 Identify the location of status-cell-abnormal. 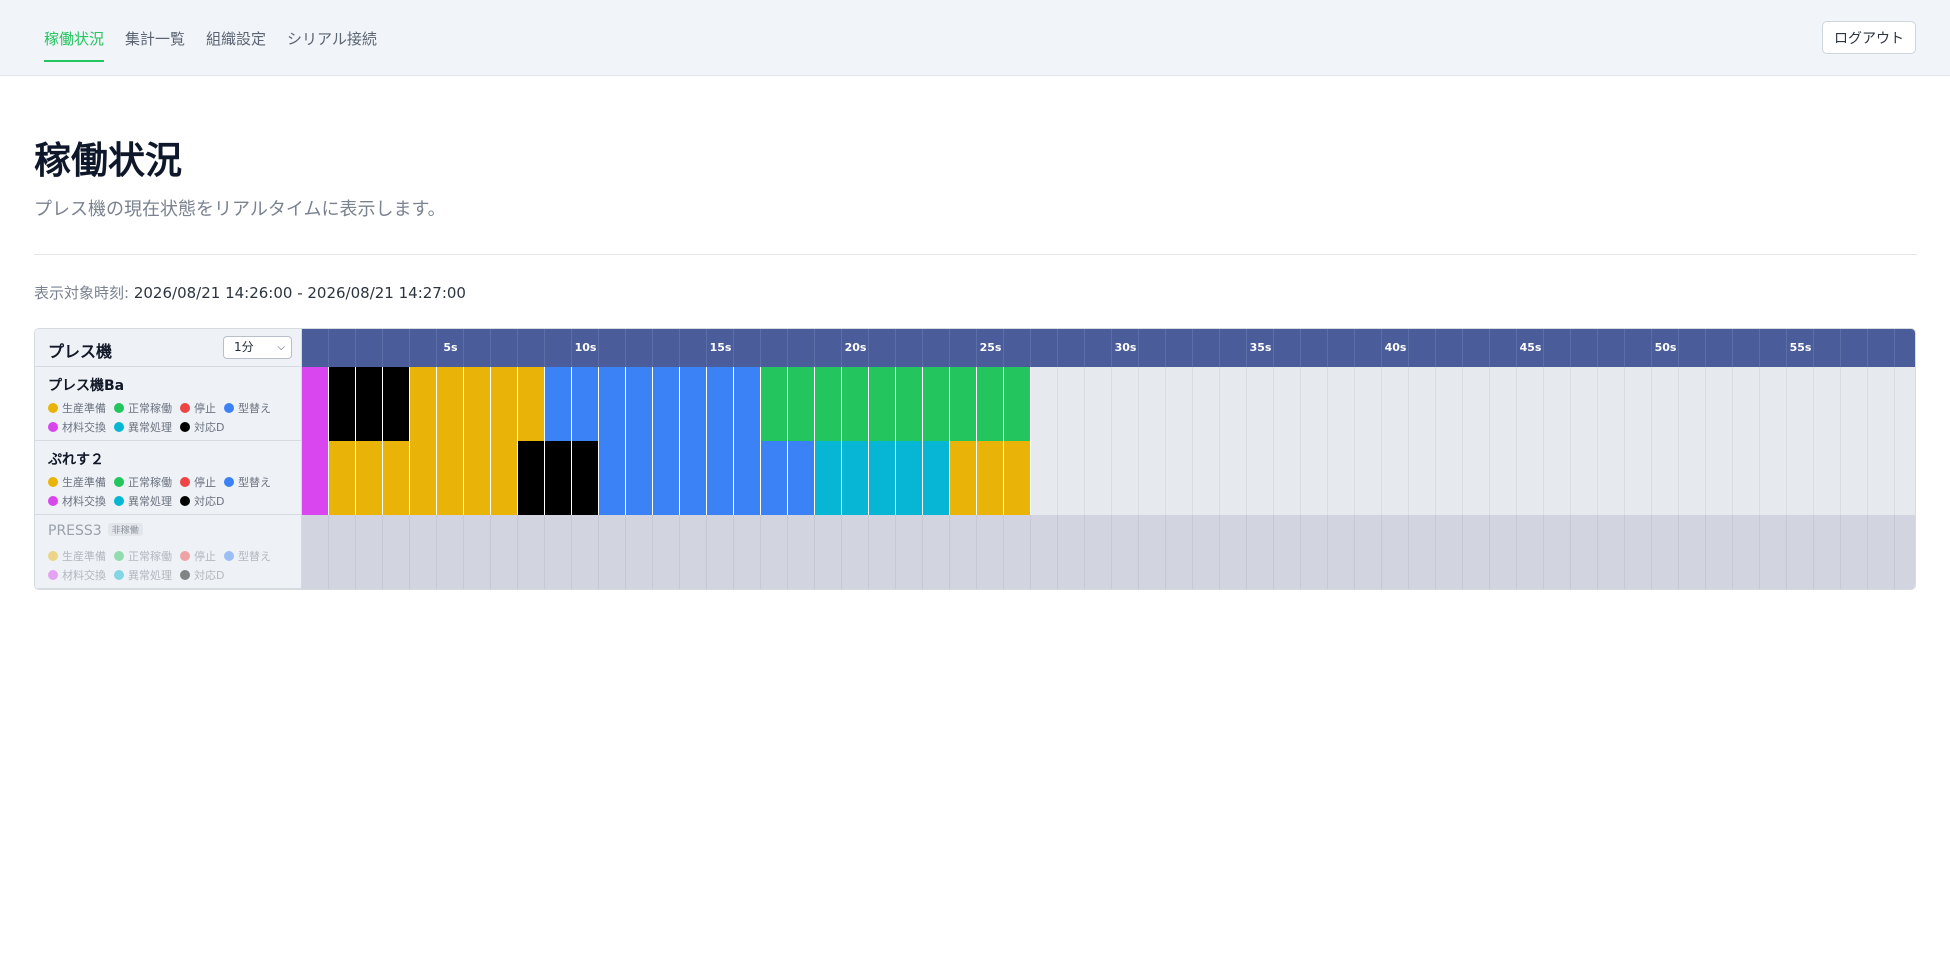
(936, 478).